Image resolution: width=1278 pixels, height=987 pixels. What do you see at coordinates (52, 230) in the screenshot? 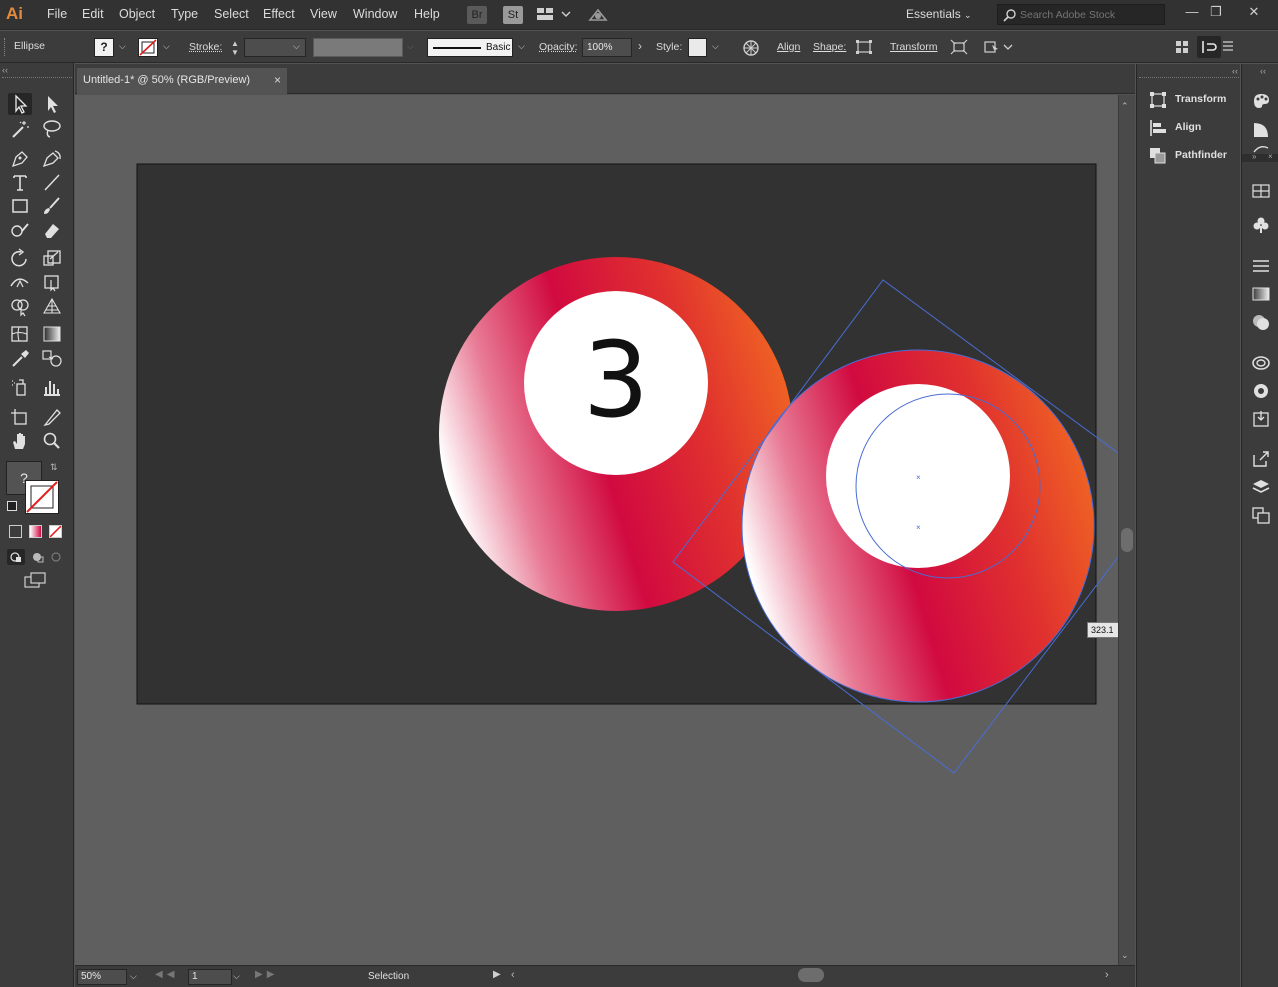
I see `eraser-tool-icon` at bounding box center [52, 230].